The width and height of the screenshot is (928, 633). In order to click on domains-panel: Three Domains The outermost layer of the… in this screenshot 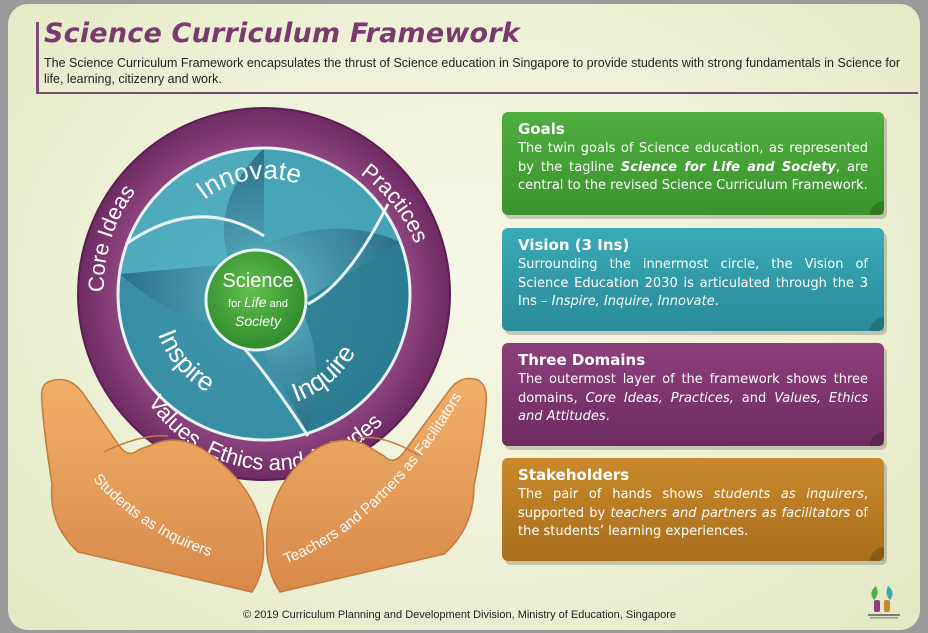, I will do `click(693, 394)`.